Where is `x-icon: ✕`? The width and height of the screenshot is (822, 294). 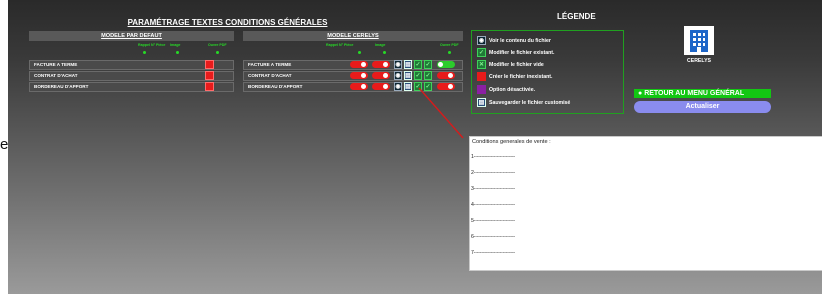 x-icon: ✕ is located at coordinates (481, 64).